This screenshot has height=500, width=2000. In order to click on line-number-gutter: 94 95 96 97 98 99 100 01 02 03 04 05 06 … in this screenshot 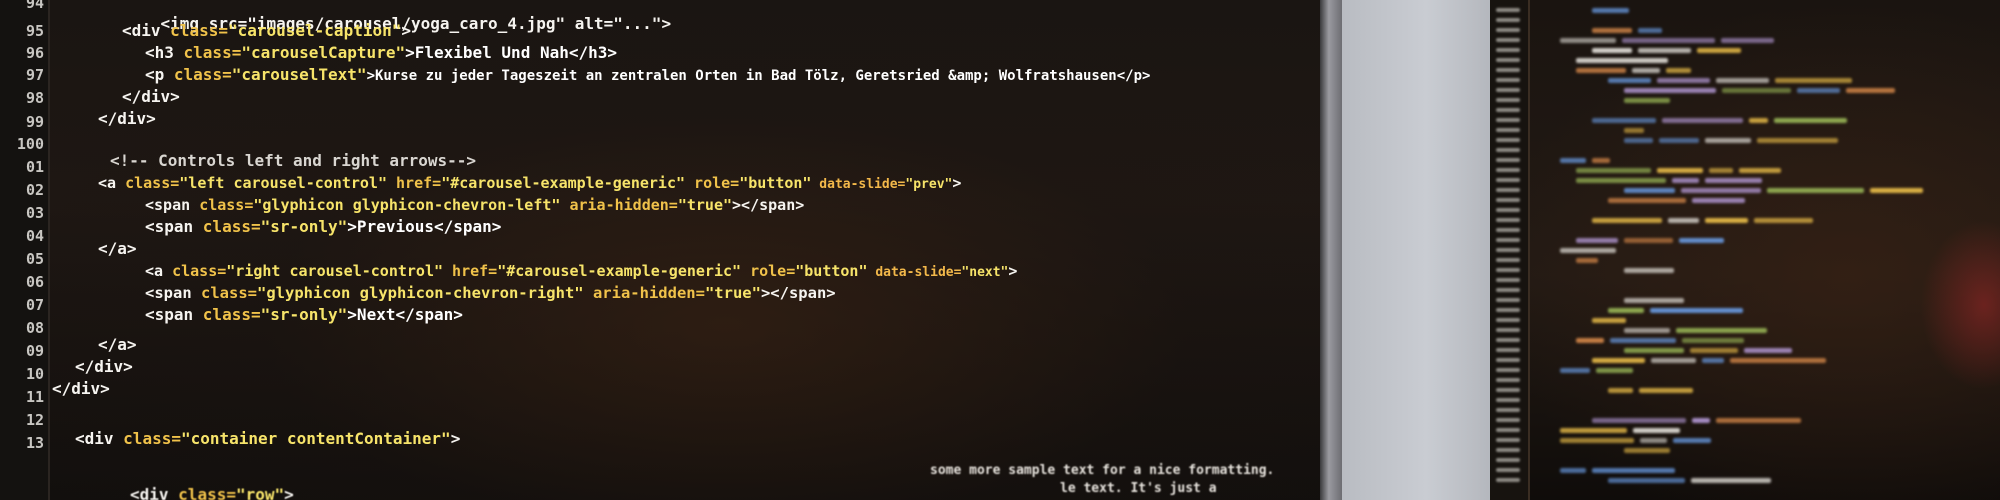, I will do `click(25, 250)`.